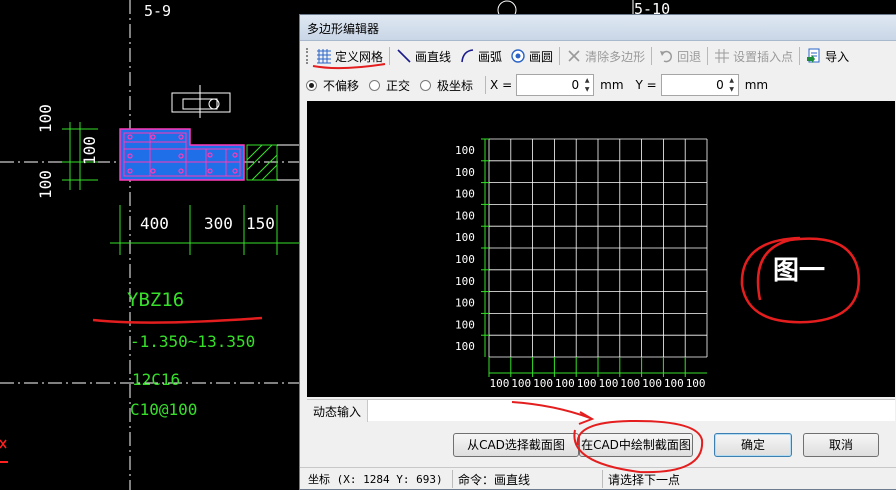 The height and width of the screenshot is (490, 896). What do you see at coordinates (799, 271) in the screenshot?
I see `figure-annotation-label: 图一` at bounding box center [799, 271].